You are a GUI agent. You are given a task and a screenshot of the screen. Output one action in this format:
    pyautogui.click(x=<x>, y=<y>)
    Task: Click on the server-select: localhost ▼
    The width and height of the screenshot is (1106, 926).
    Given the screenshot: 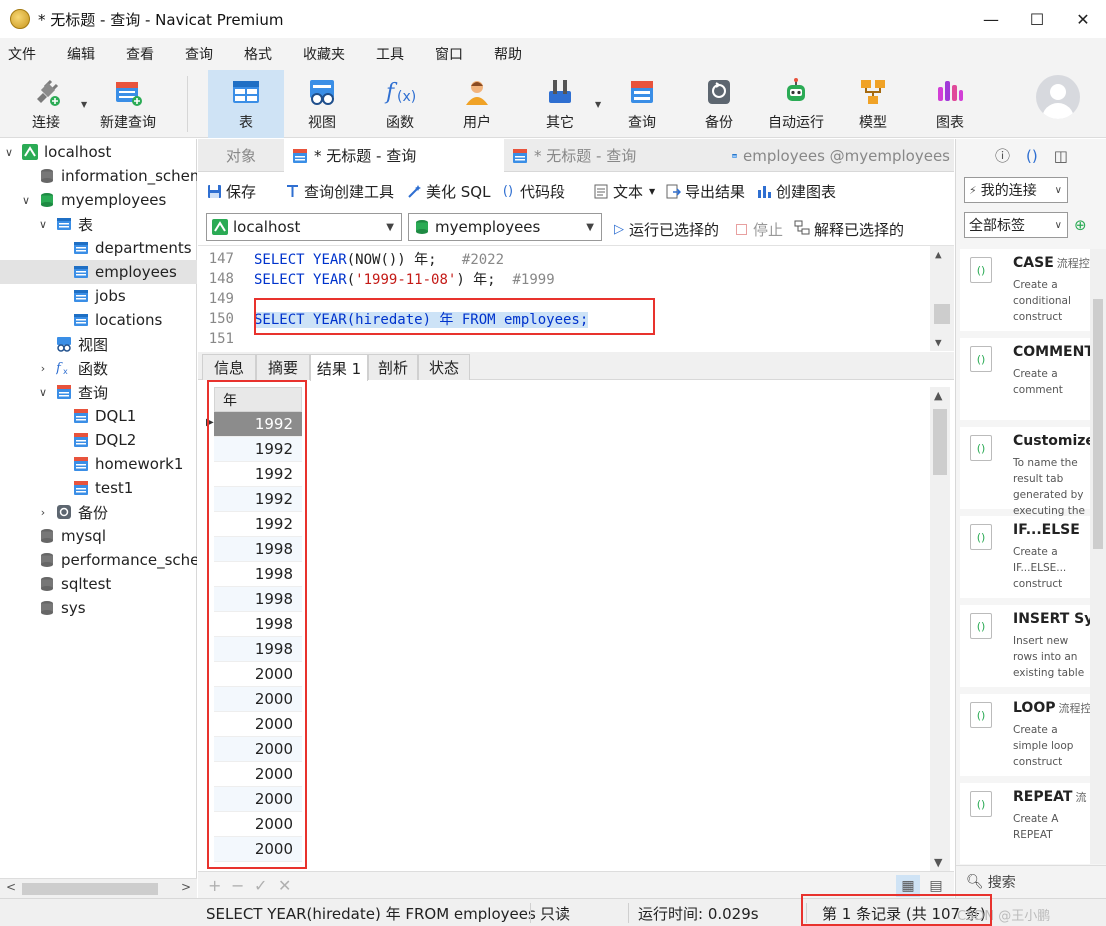 What is the action you would take?
    pyautogui.click(x=304, y=227)
    